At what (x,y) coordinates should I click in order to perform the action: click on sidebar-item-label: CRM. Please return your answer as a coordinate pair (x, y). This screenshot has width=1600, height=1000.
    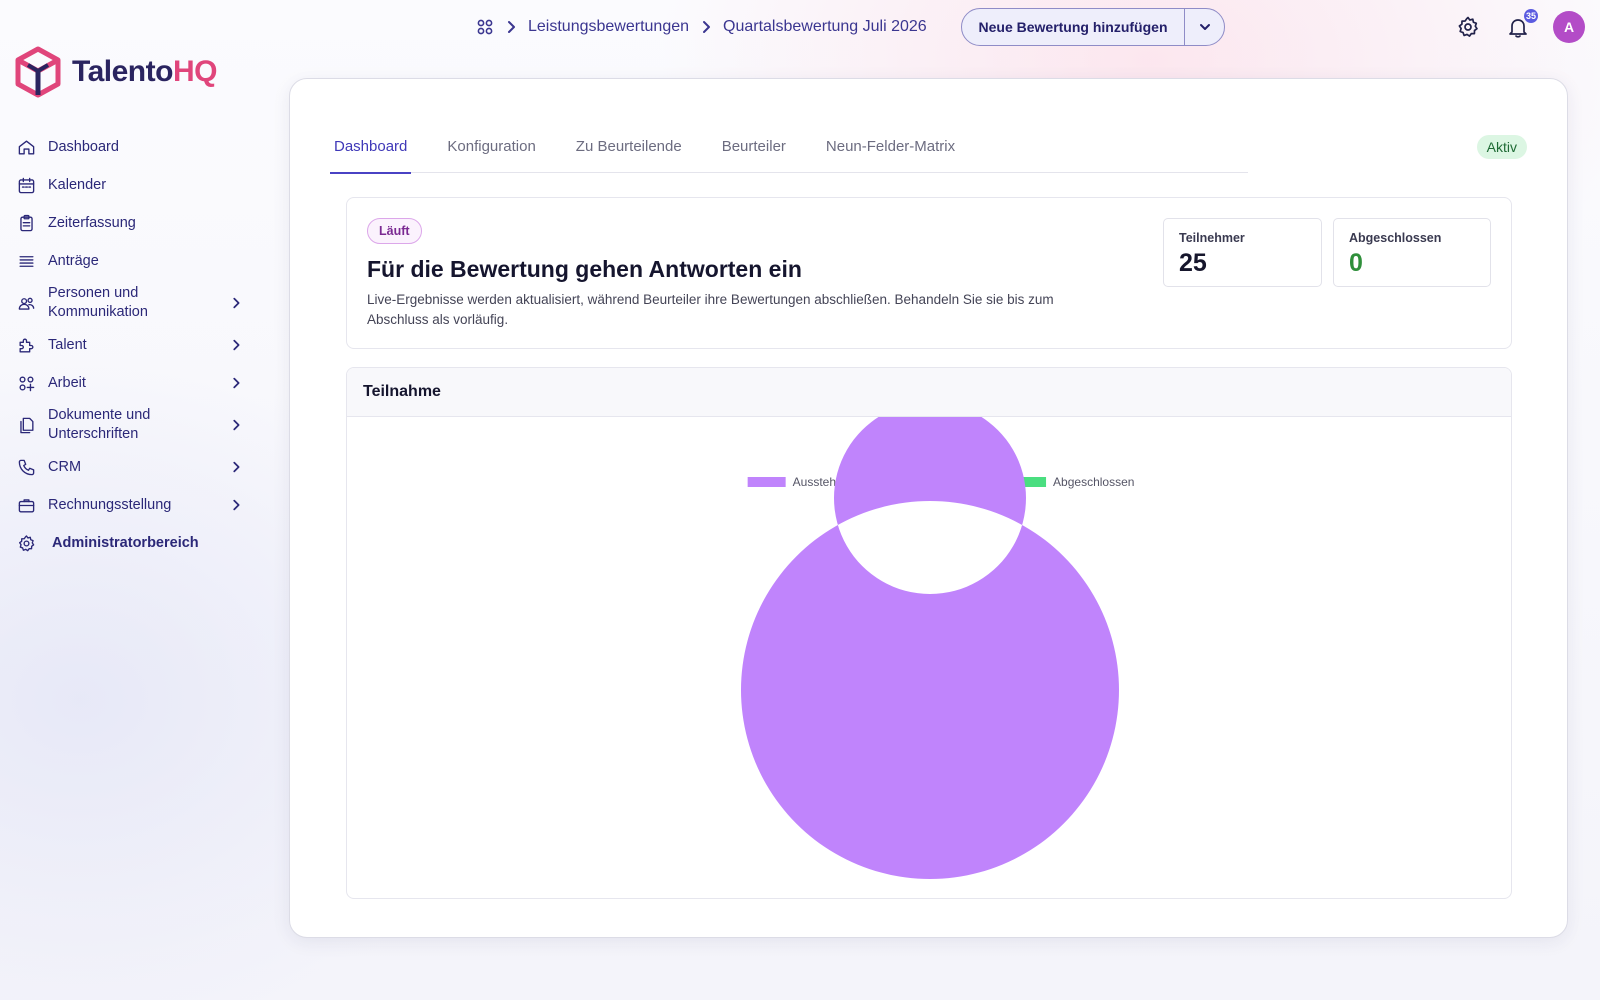
    Looking at the image, I should click on (65, 466).